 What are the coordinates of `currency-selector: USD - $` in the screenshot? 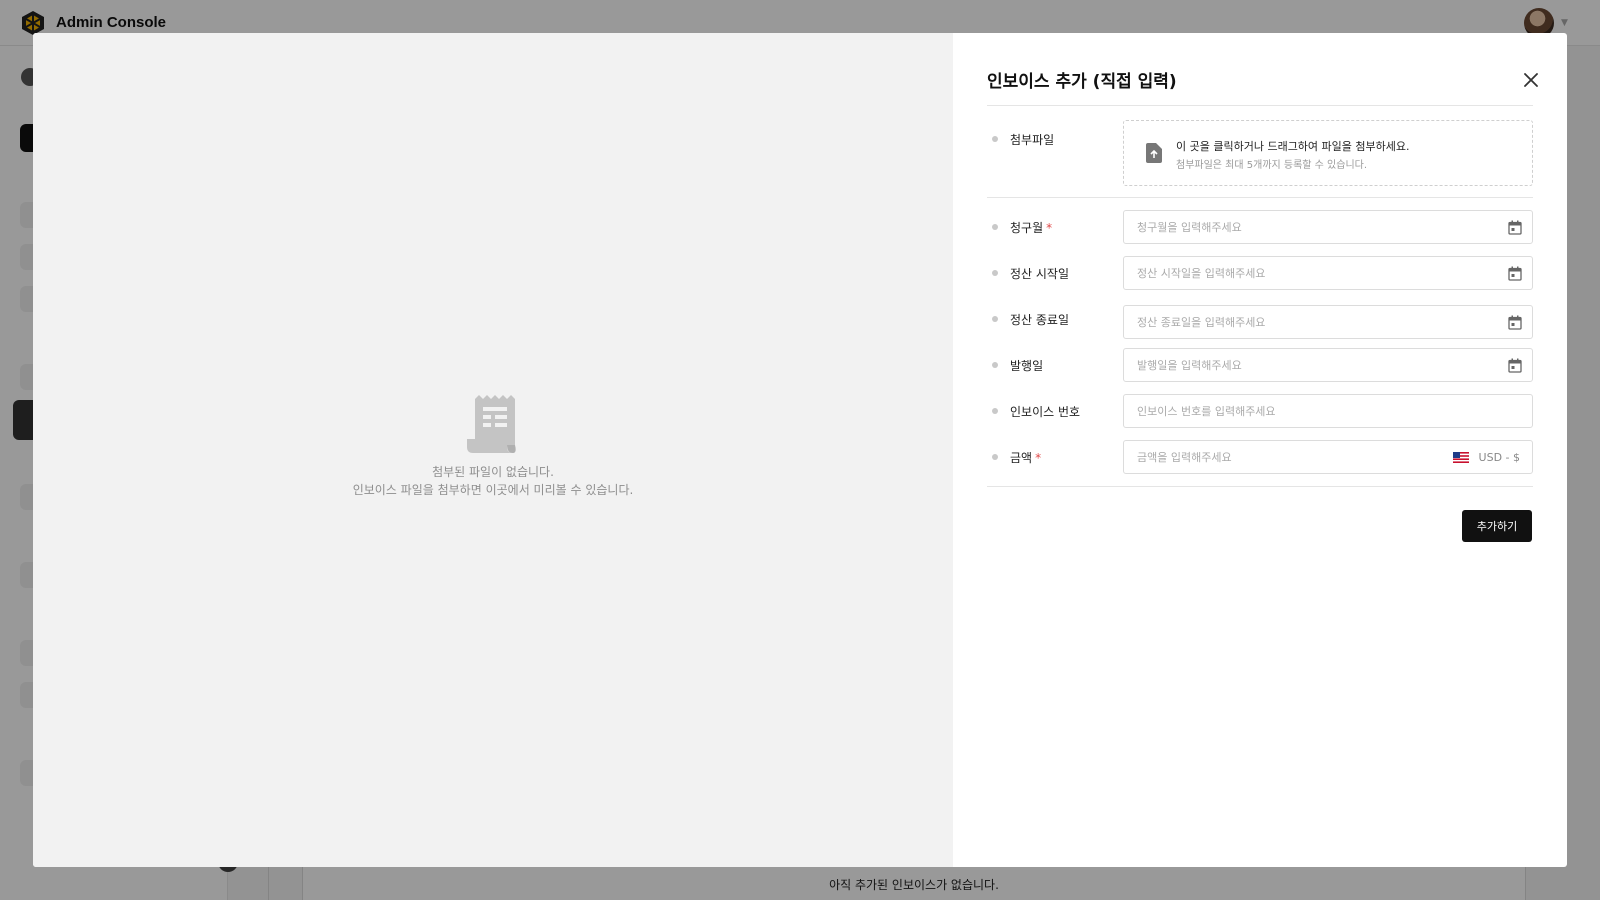 It's located at (1486, 457).